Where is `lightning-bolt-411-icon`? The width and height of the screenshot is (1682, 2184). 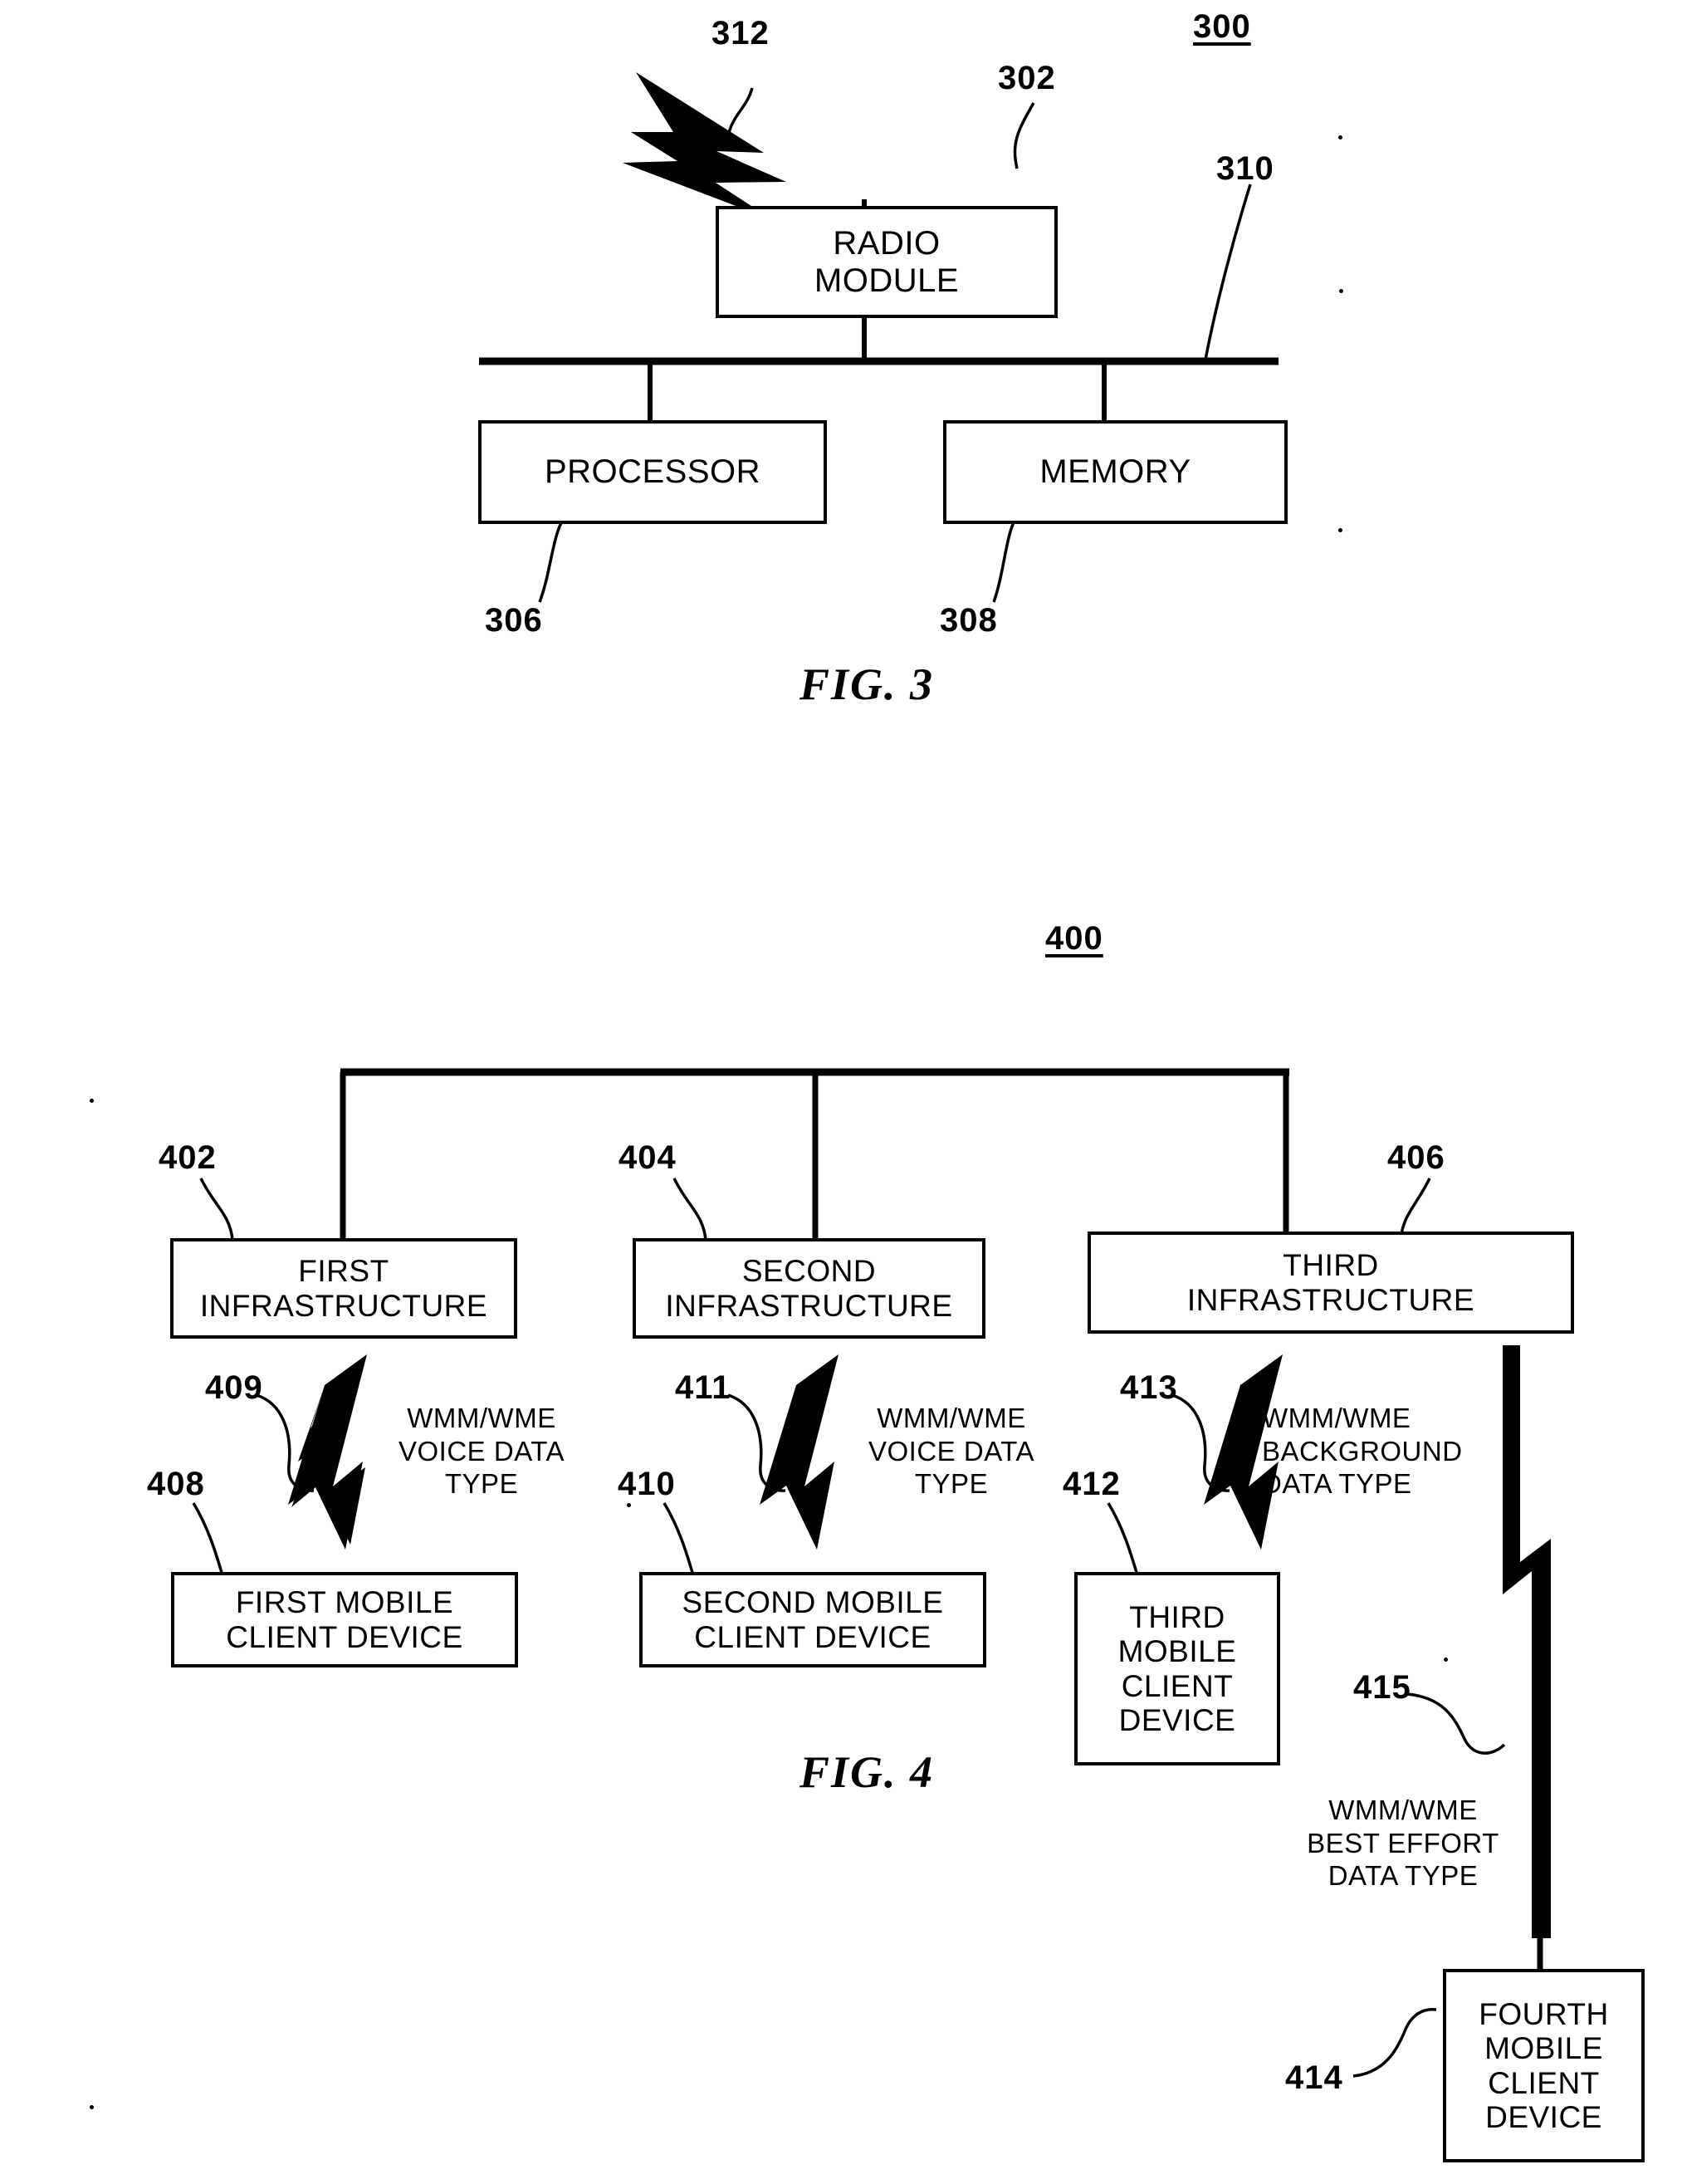 lightning-bolt-411-icon is located at coordinates (800, 1452).